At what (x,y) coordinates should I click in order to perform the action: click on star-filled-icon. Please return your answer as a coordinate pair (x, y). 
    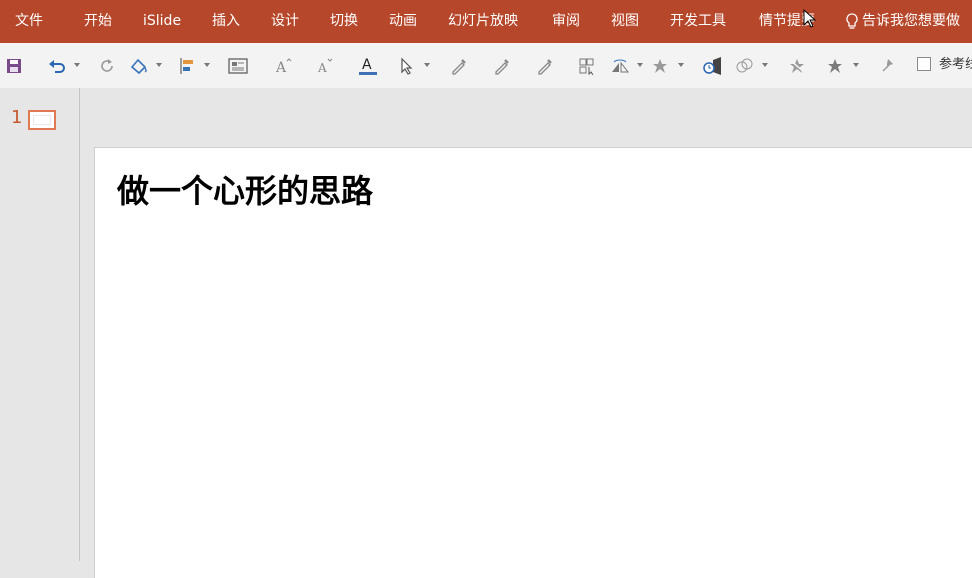
    Looking at the image, I should click on (835, 65).